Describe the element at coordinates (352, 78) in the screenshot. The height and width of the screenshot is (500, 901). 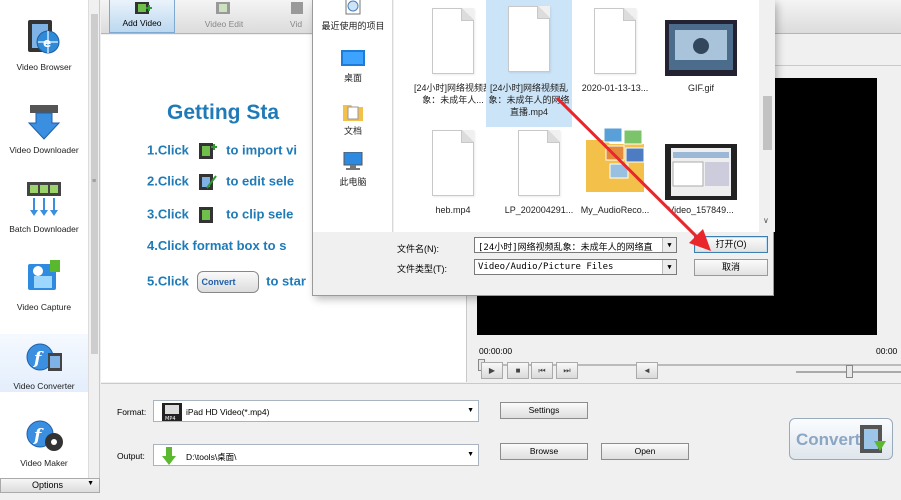
I see `place-label: 桌面` at that location.